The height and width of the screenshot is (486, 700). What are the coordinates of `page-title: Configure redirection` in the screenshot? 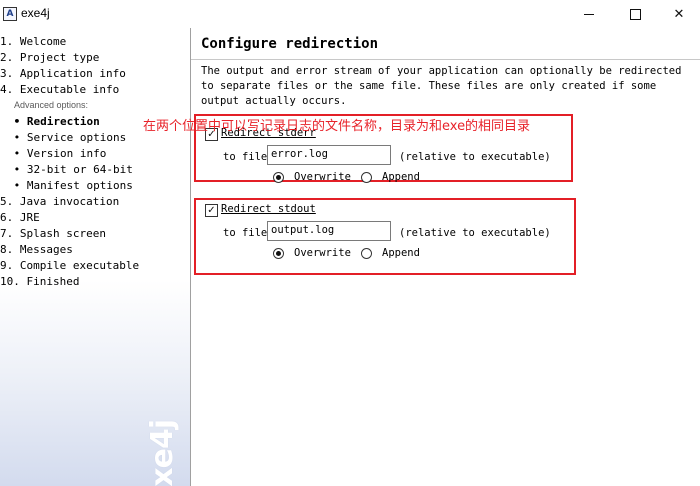 It's located at (290, 44).